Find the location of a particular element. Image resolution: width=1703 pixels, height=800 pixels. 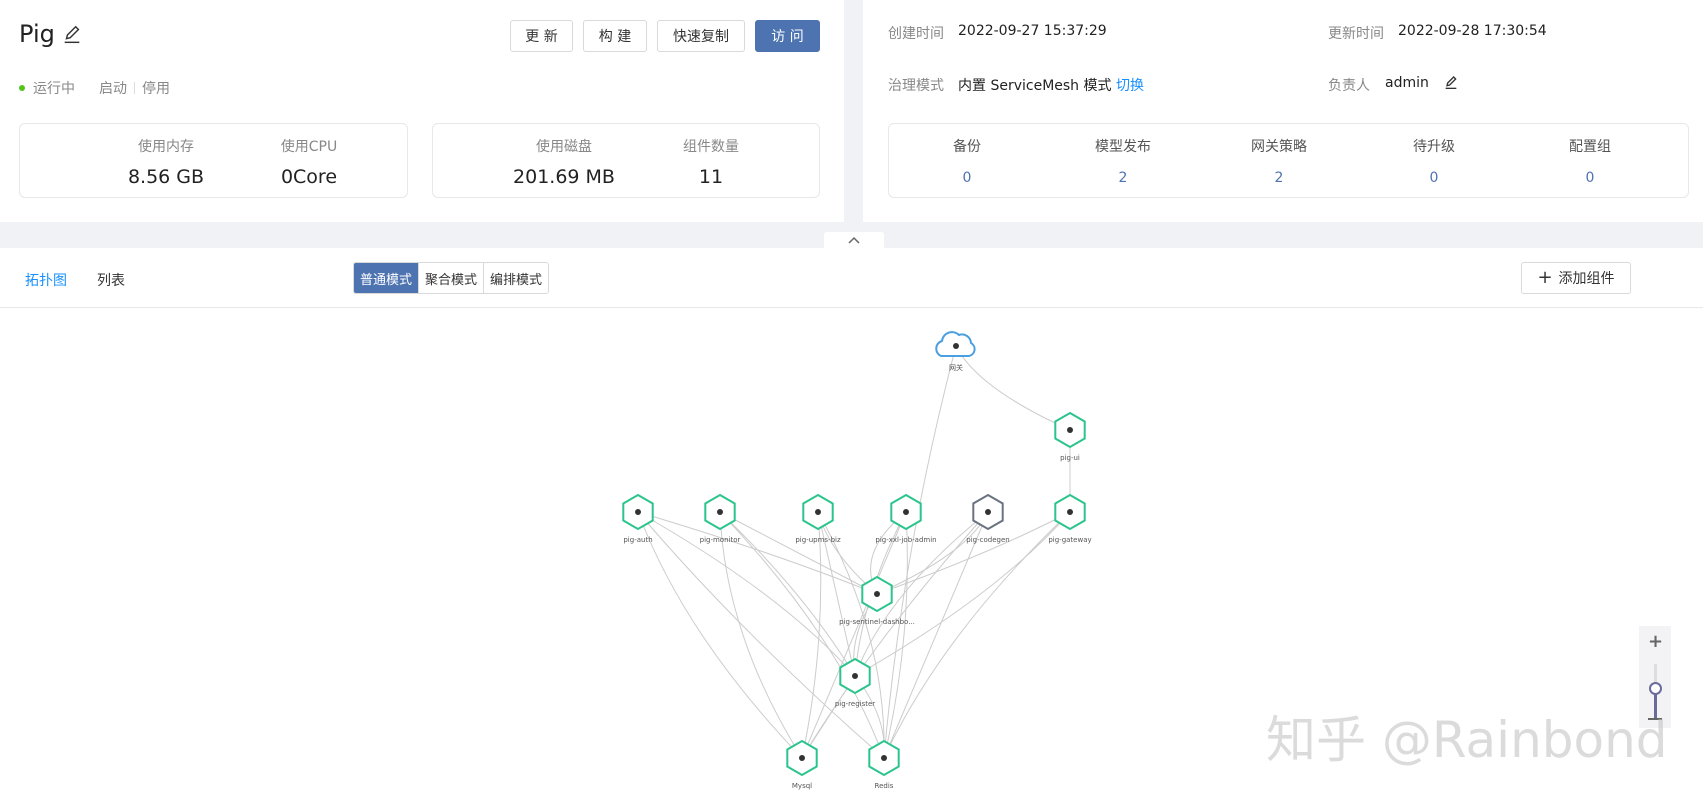

node-label: pig-auth is located at coordinates (637, 540).